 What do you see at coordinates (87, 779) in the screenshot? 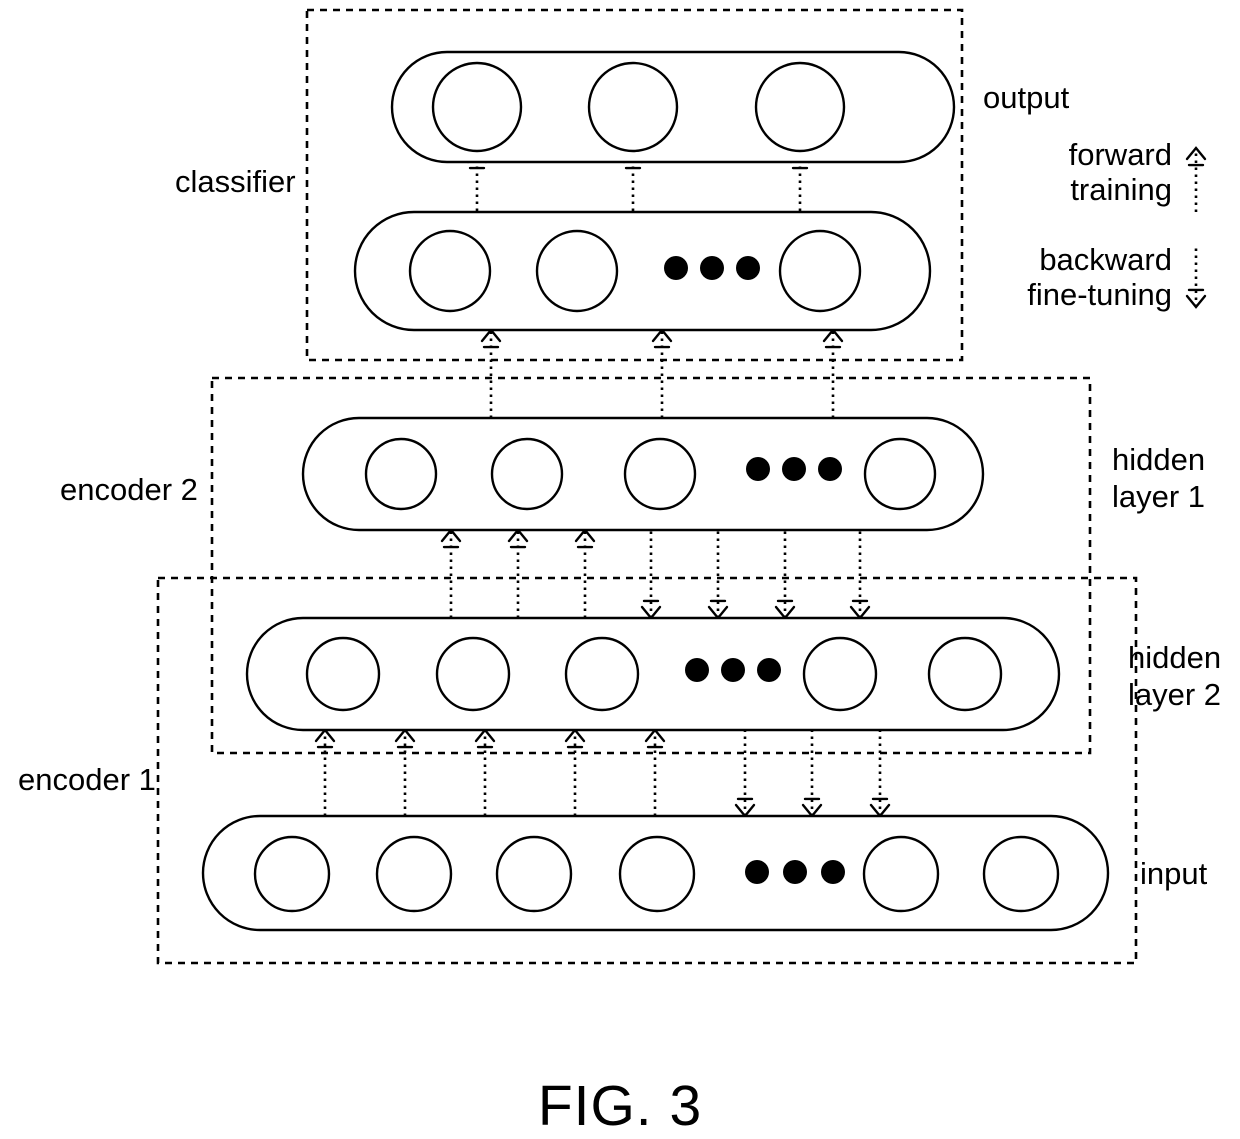
I see `label-encoder-1: encoder 1` at bounding box center [87, 779].